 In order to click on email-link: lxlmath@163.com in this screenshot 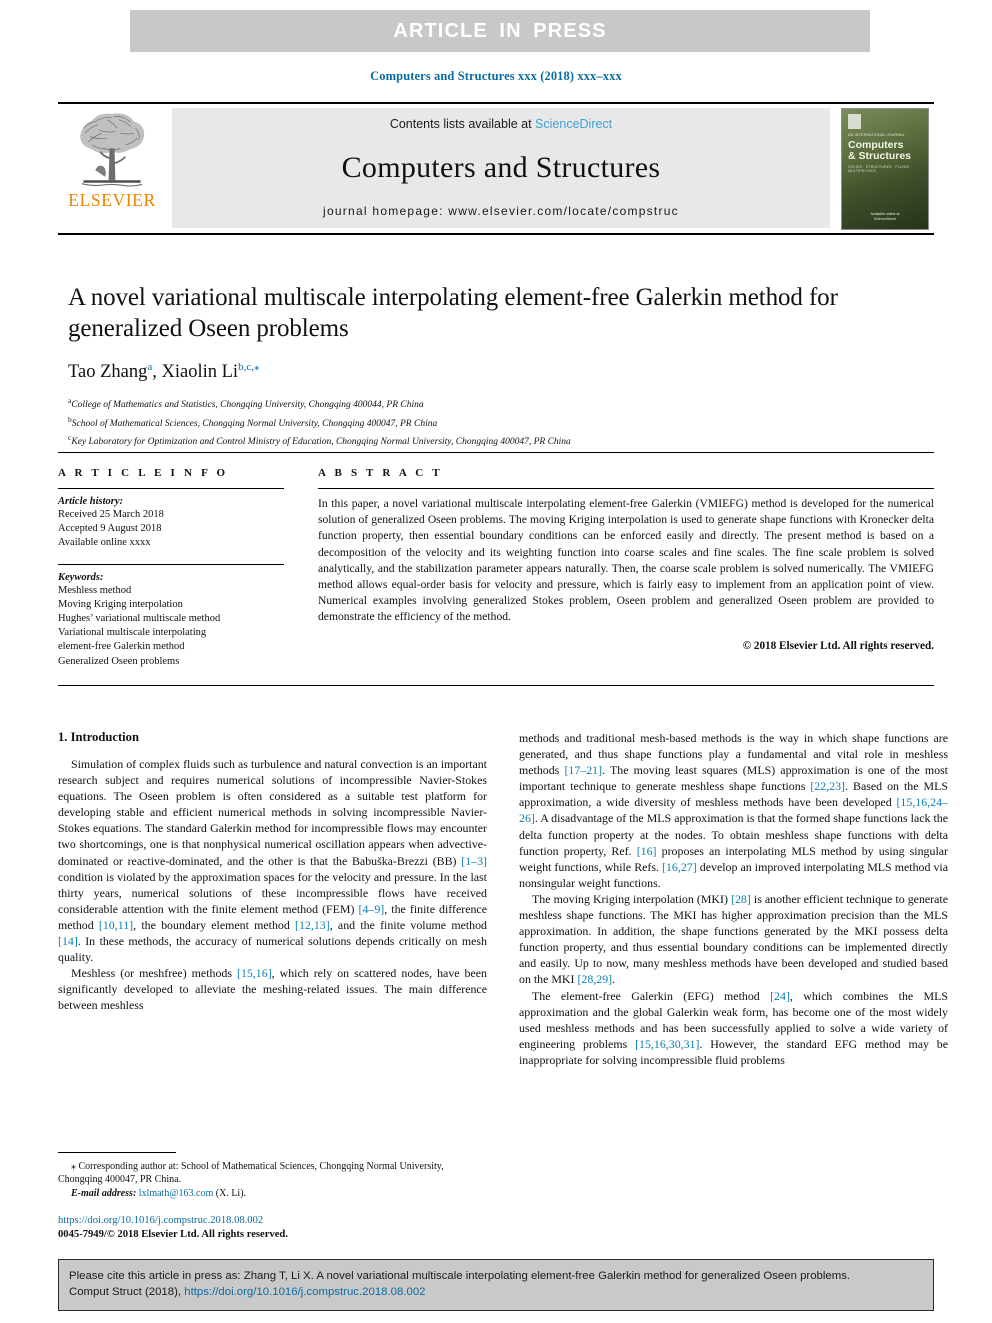, I will do `click(176, 1193)`.